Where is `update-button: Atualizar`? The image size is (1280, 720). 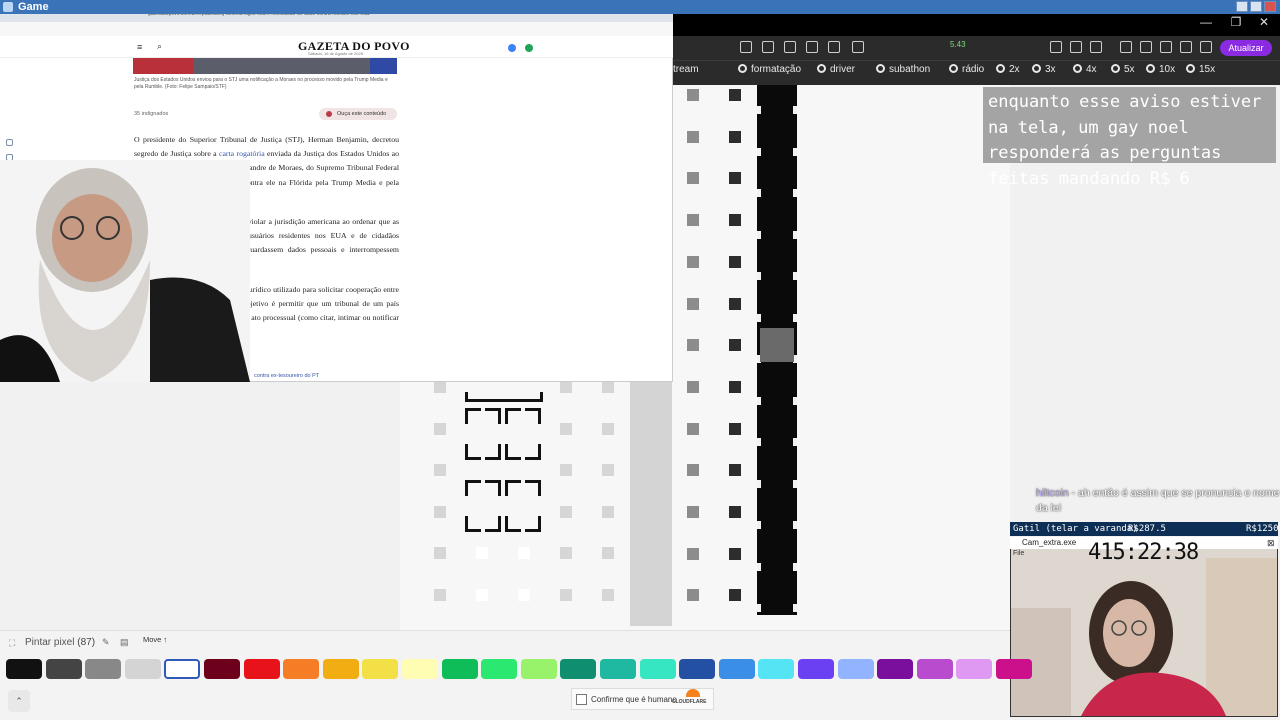
update-button: Atualizar is located at coordinates (1246, 48).